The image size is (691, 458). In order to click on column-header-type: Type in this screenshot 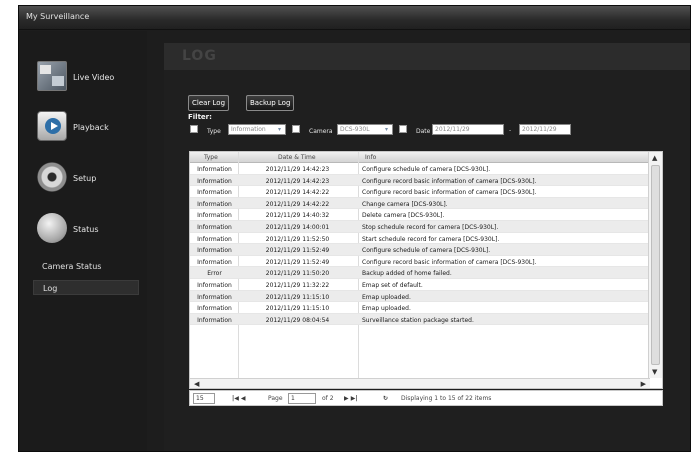, I will do `click(211, 157)`.